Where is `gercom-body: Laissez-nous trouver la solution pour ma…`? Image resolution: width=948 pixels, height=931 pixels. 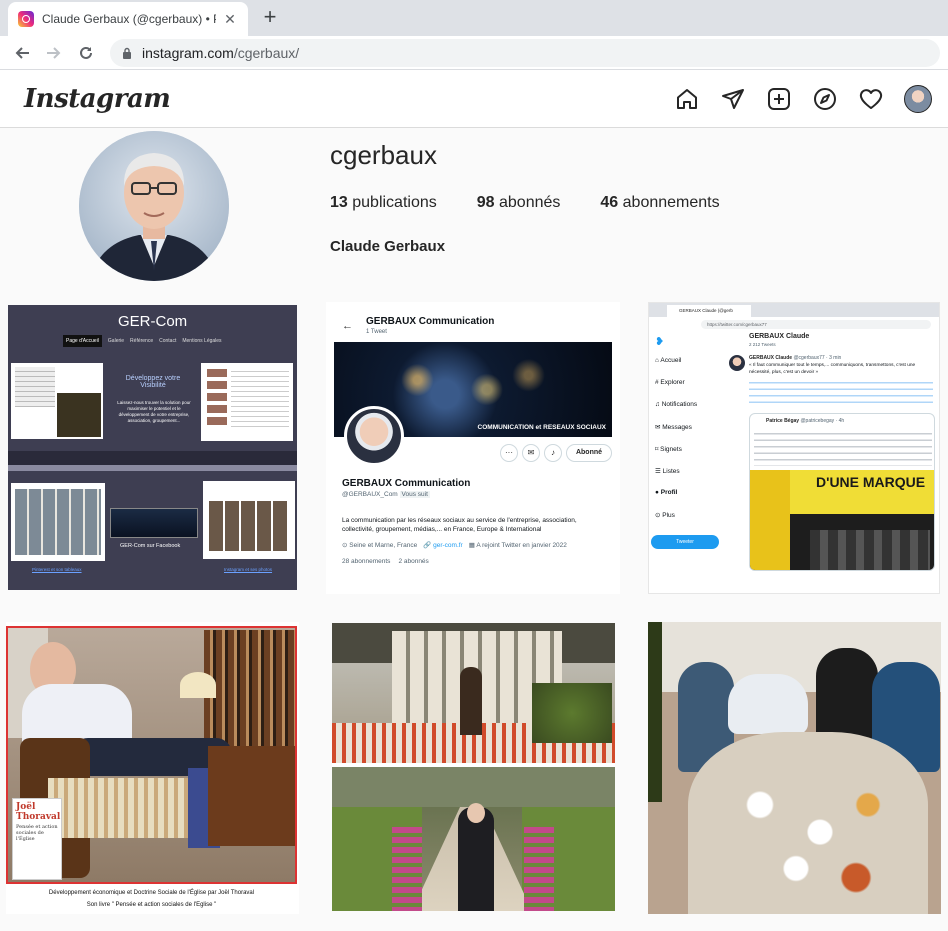 gercom-body: Laissez-nous trouver la solution pour ma… is located at coordinates (154, 411).